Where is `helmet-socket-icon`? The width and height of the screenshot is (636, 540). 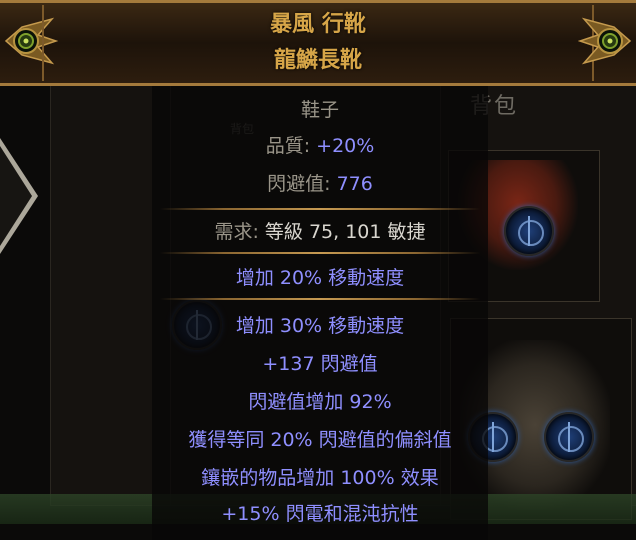 helmet-socket-icon is located at coordinates (529, 231).